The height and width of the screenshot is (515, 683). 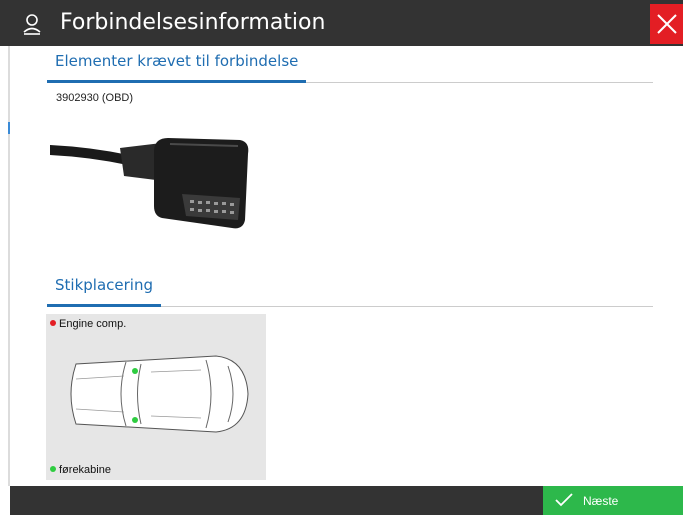 I want to click on connector-location-header: Stikplacering, so click(x=350, y=288).